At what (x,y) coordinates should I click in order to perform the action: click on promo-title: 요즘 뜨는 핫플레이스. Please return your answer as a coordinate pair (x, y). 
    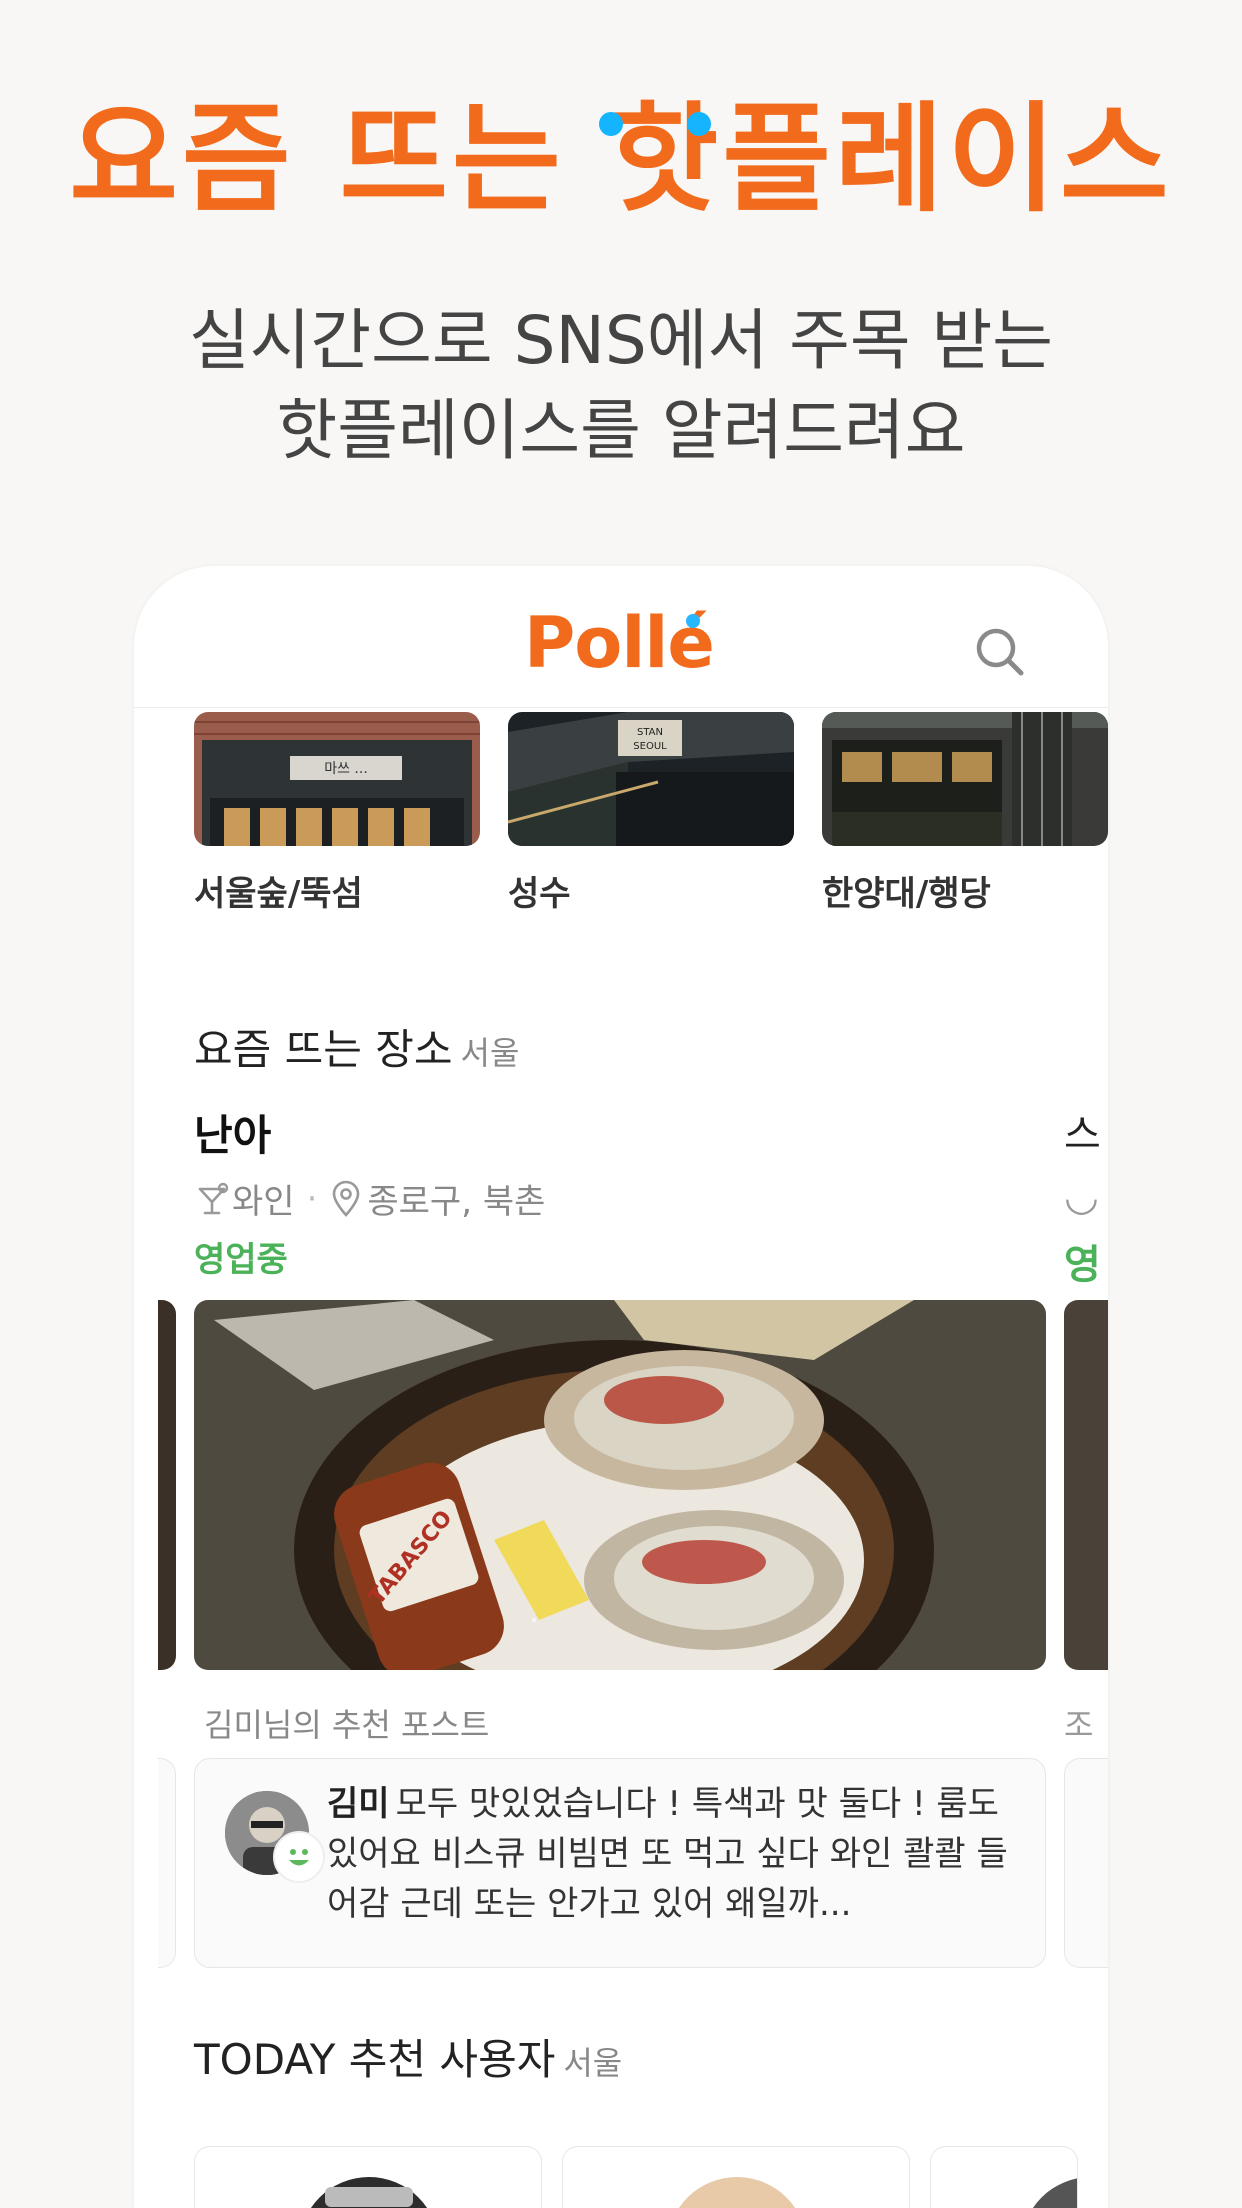
    Looking at the image, I should click on (620, 159).